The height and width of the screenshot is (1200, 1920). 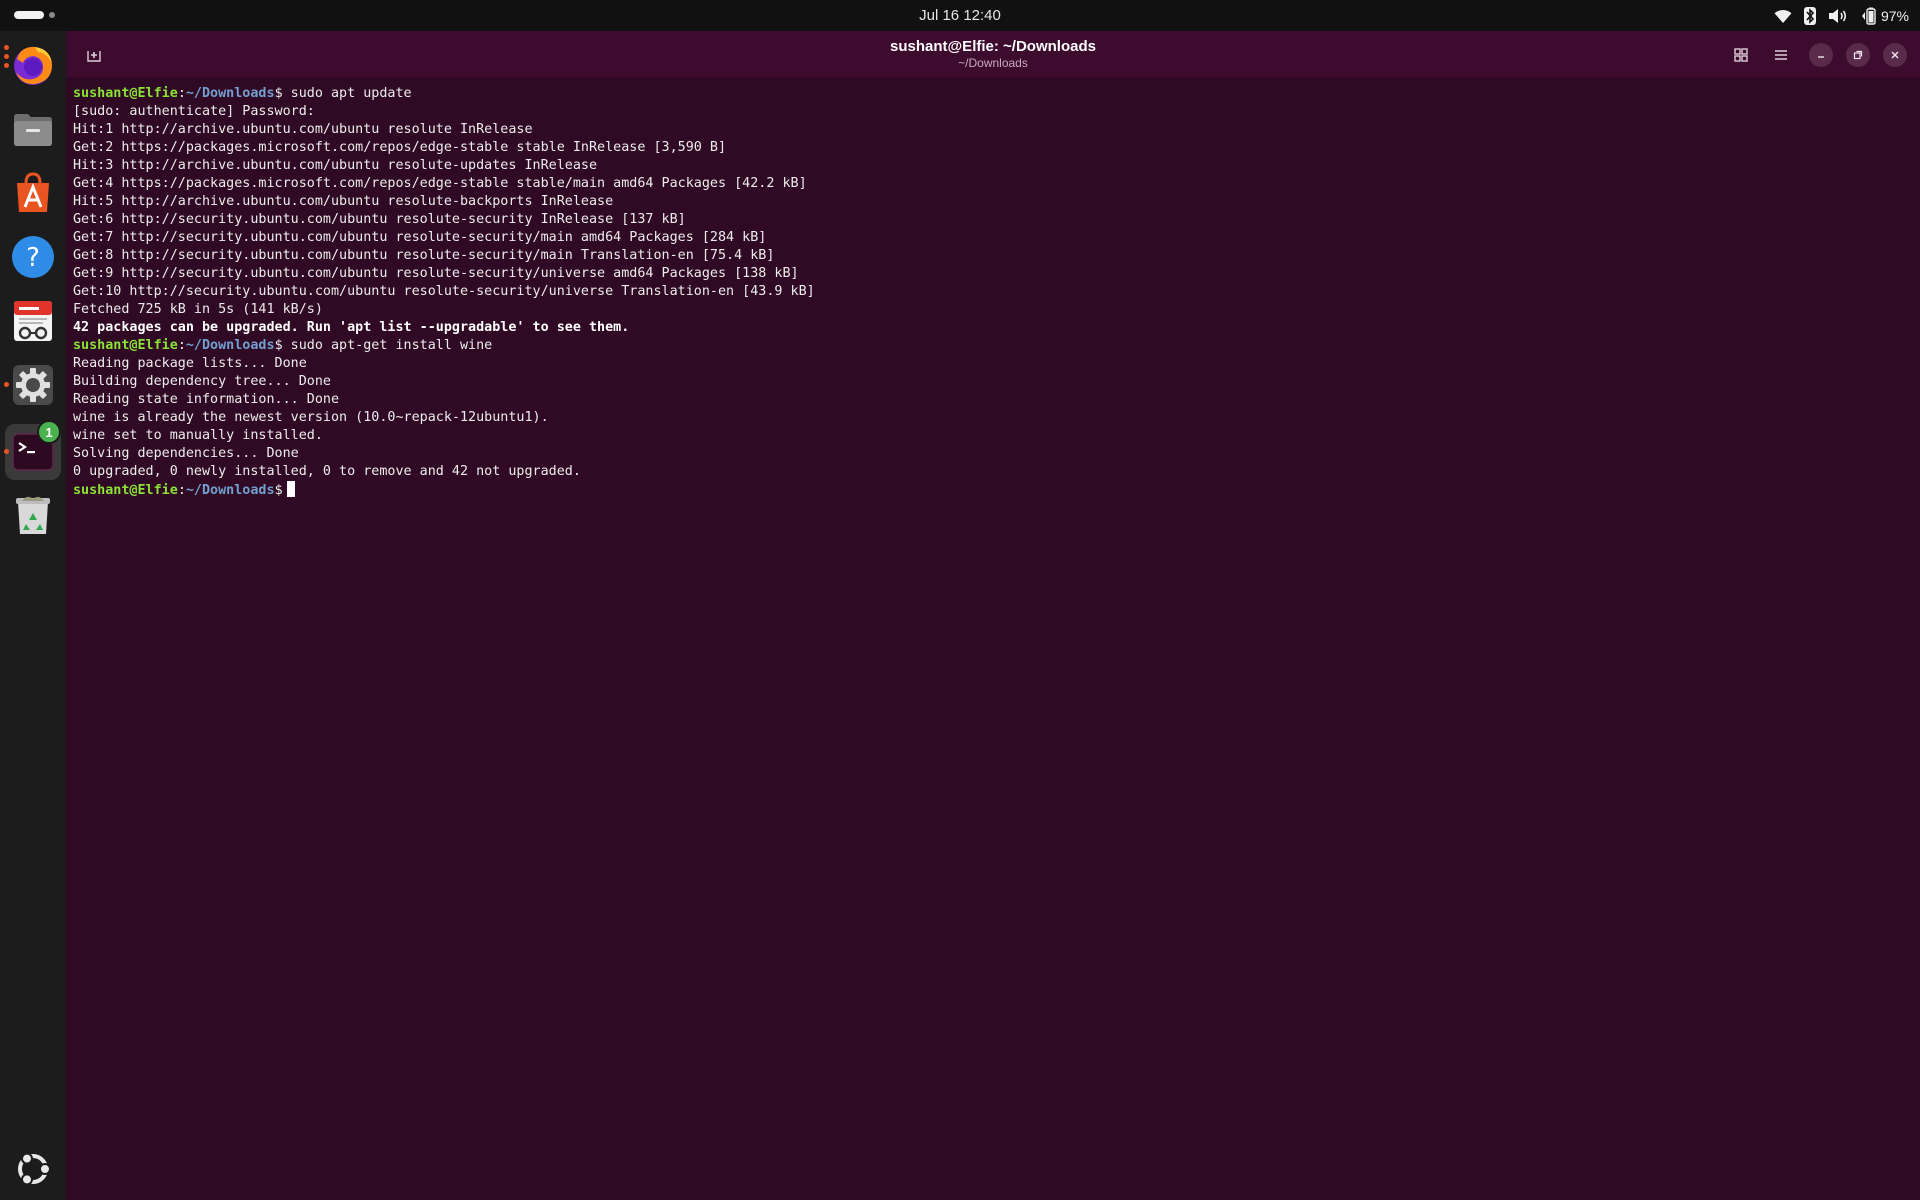 I want to click on workspace-indicator-active, so click(x=29, y=15).